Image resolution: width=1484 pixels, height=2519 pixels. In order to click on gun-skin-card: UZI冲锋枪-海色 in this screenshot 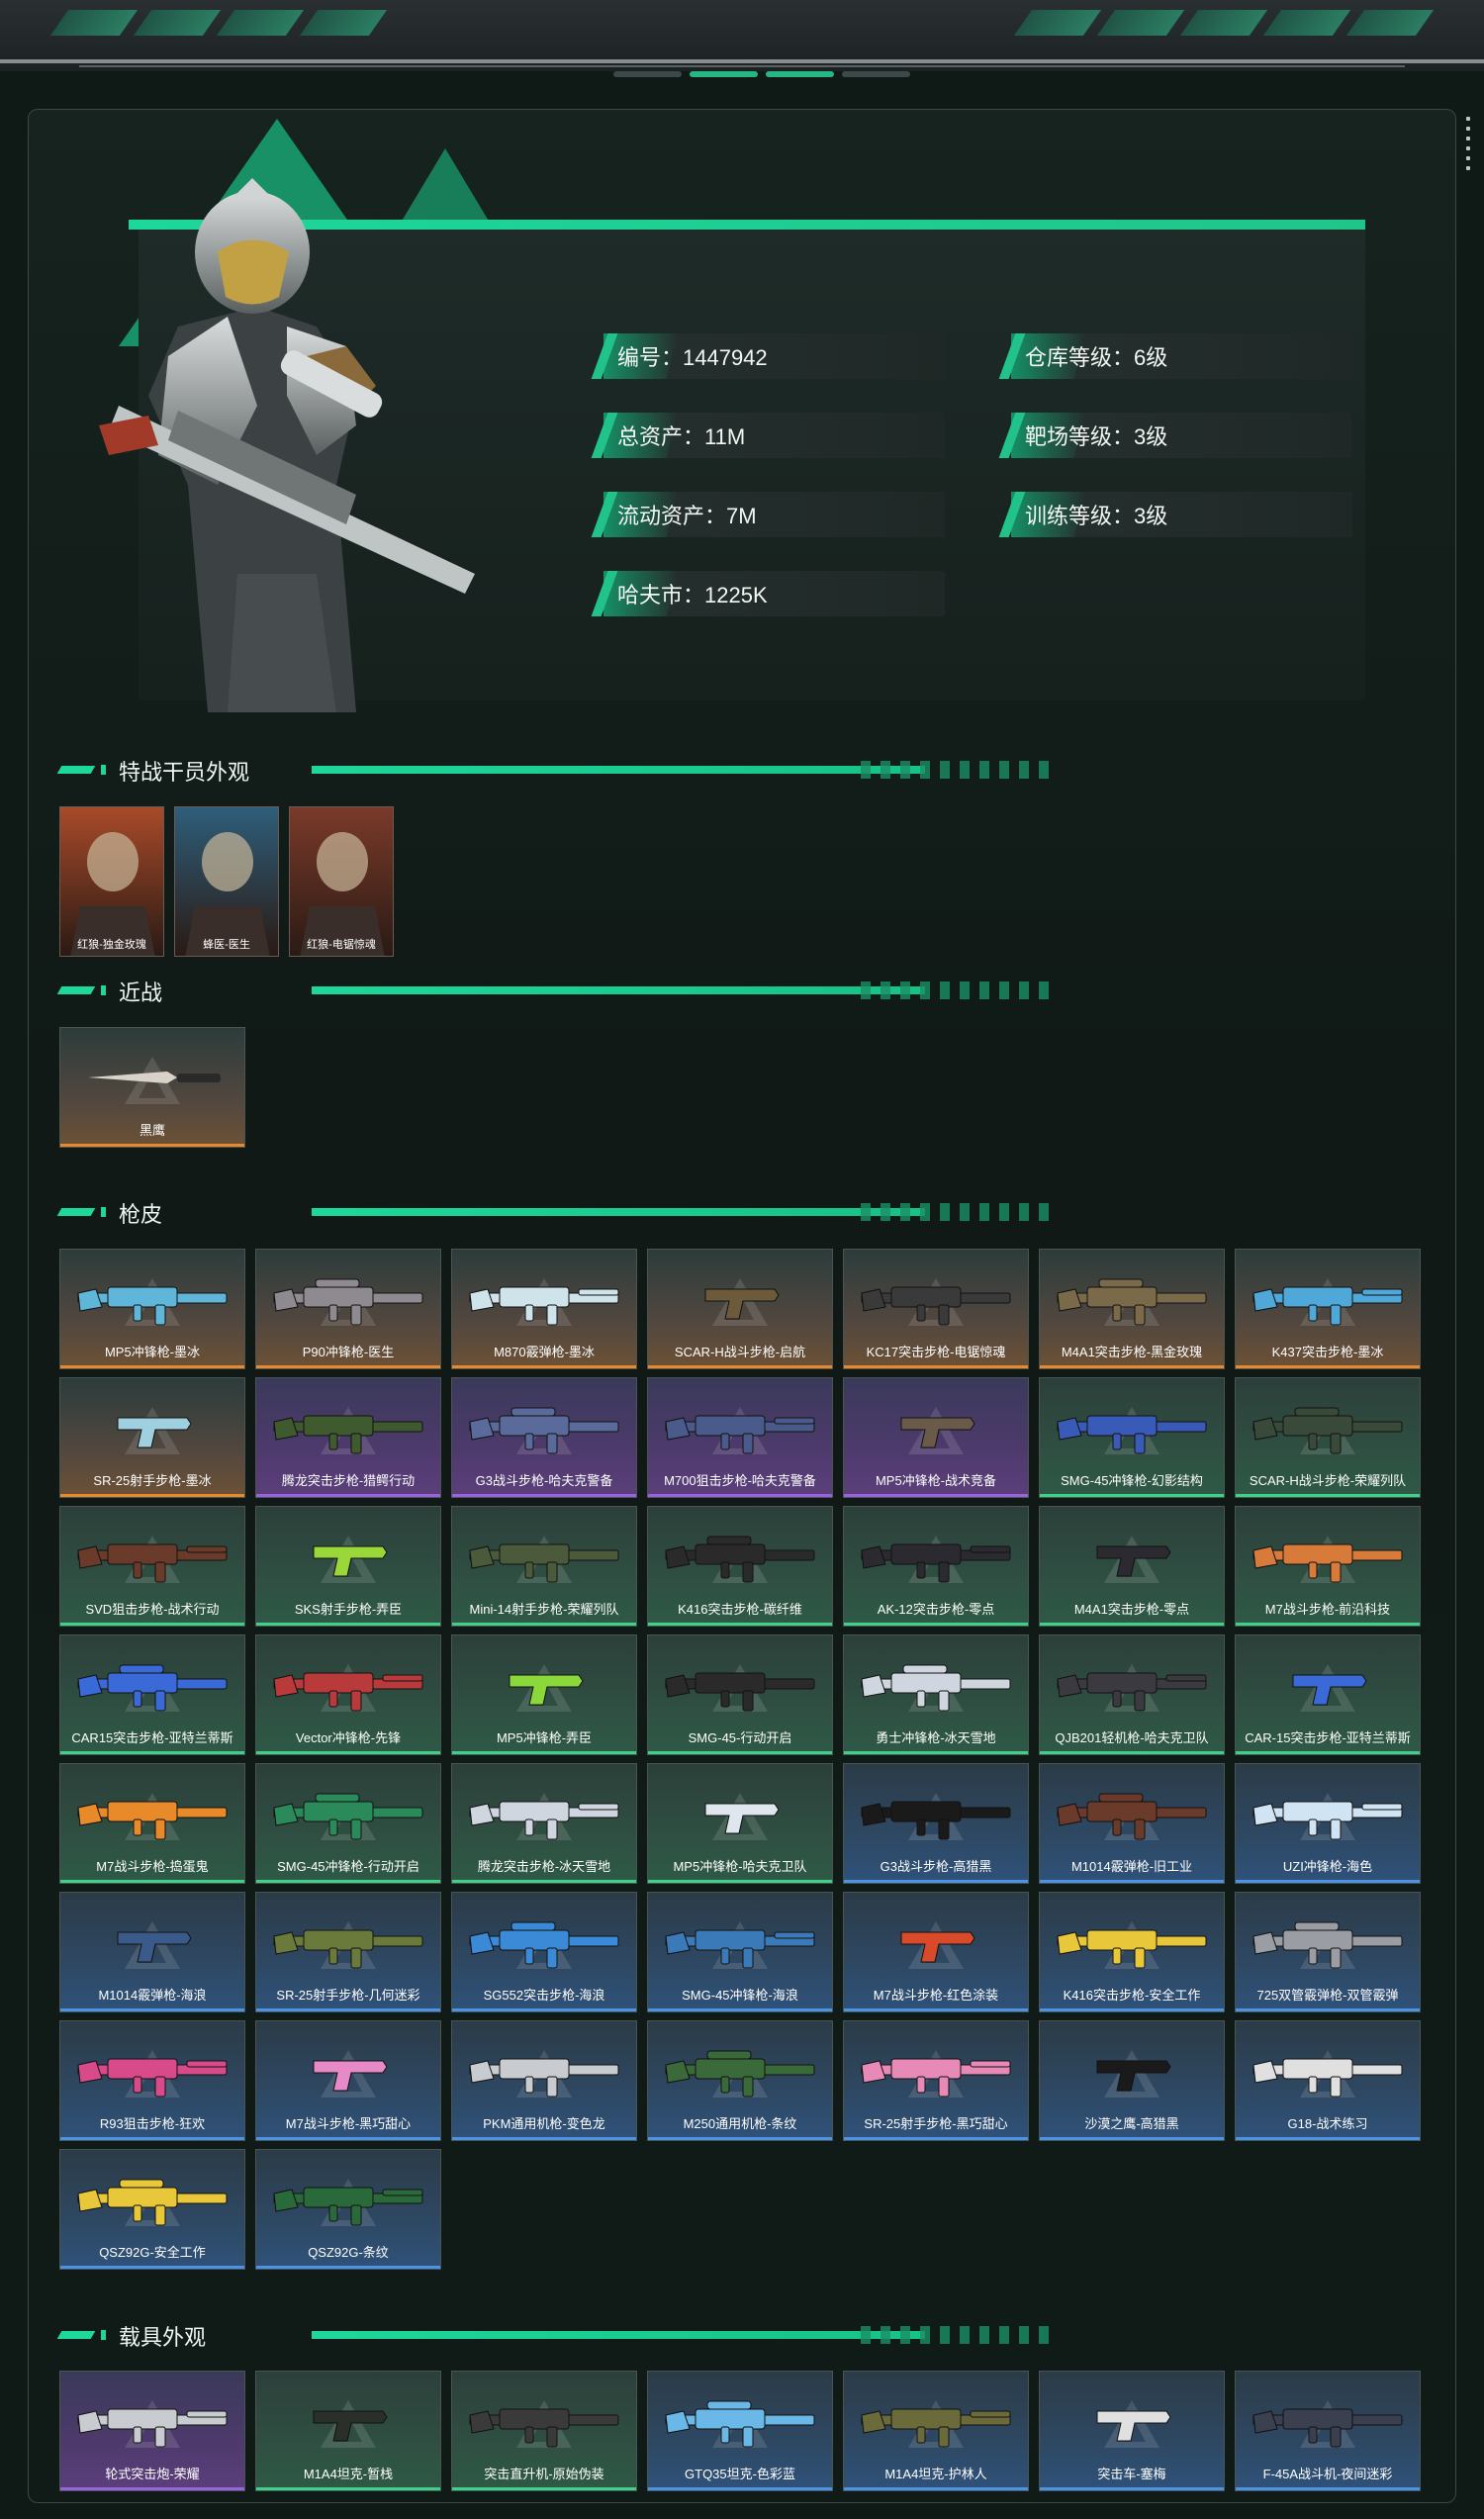, I will do `click(1328, 1823)`.